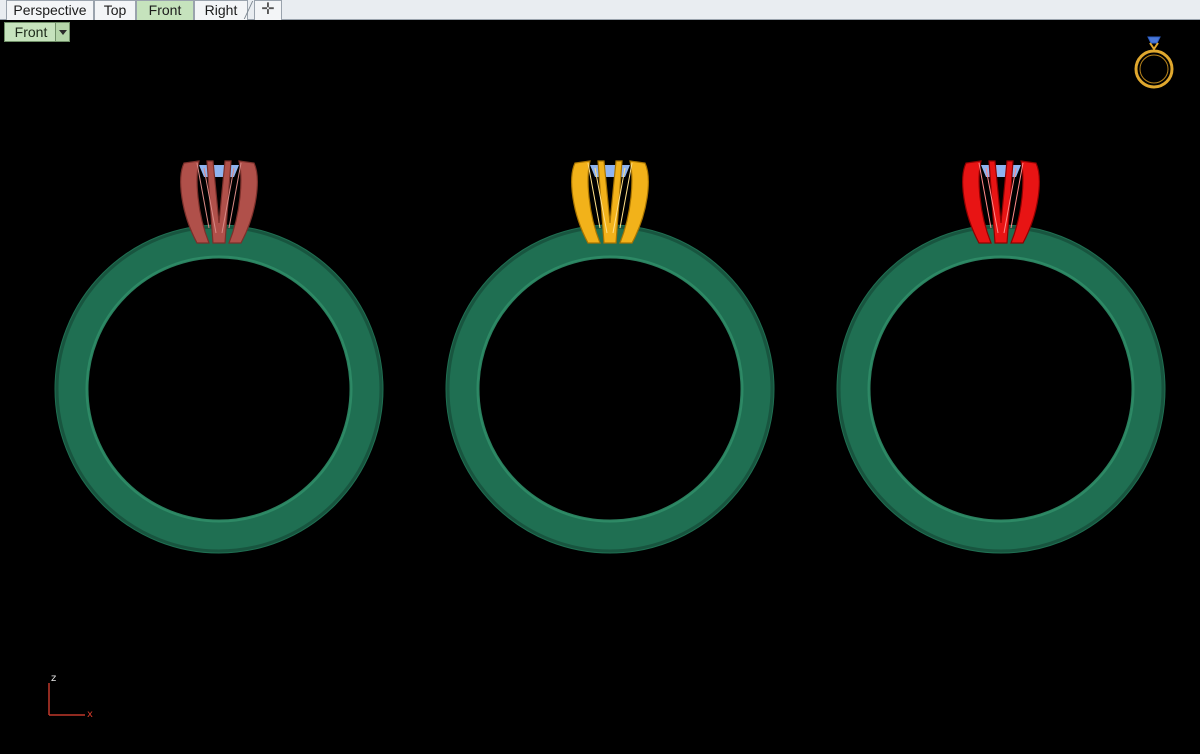 The width and height of the screenshot is (1200, 754). Describe the element at coordinates (62, 32) in the screenshot. I see `chevron-down-icon` at that location.